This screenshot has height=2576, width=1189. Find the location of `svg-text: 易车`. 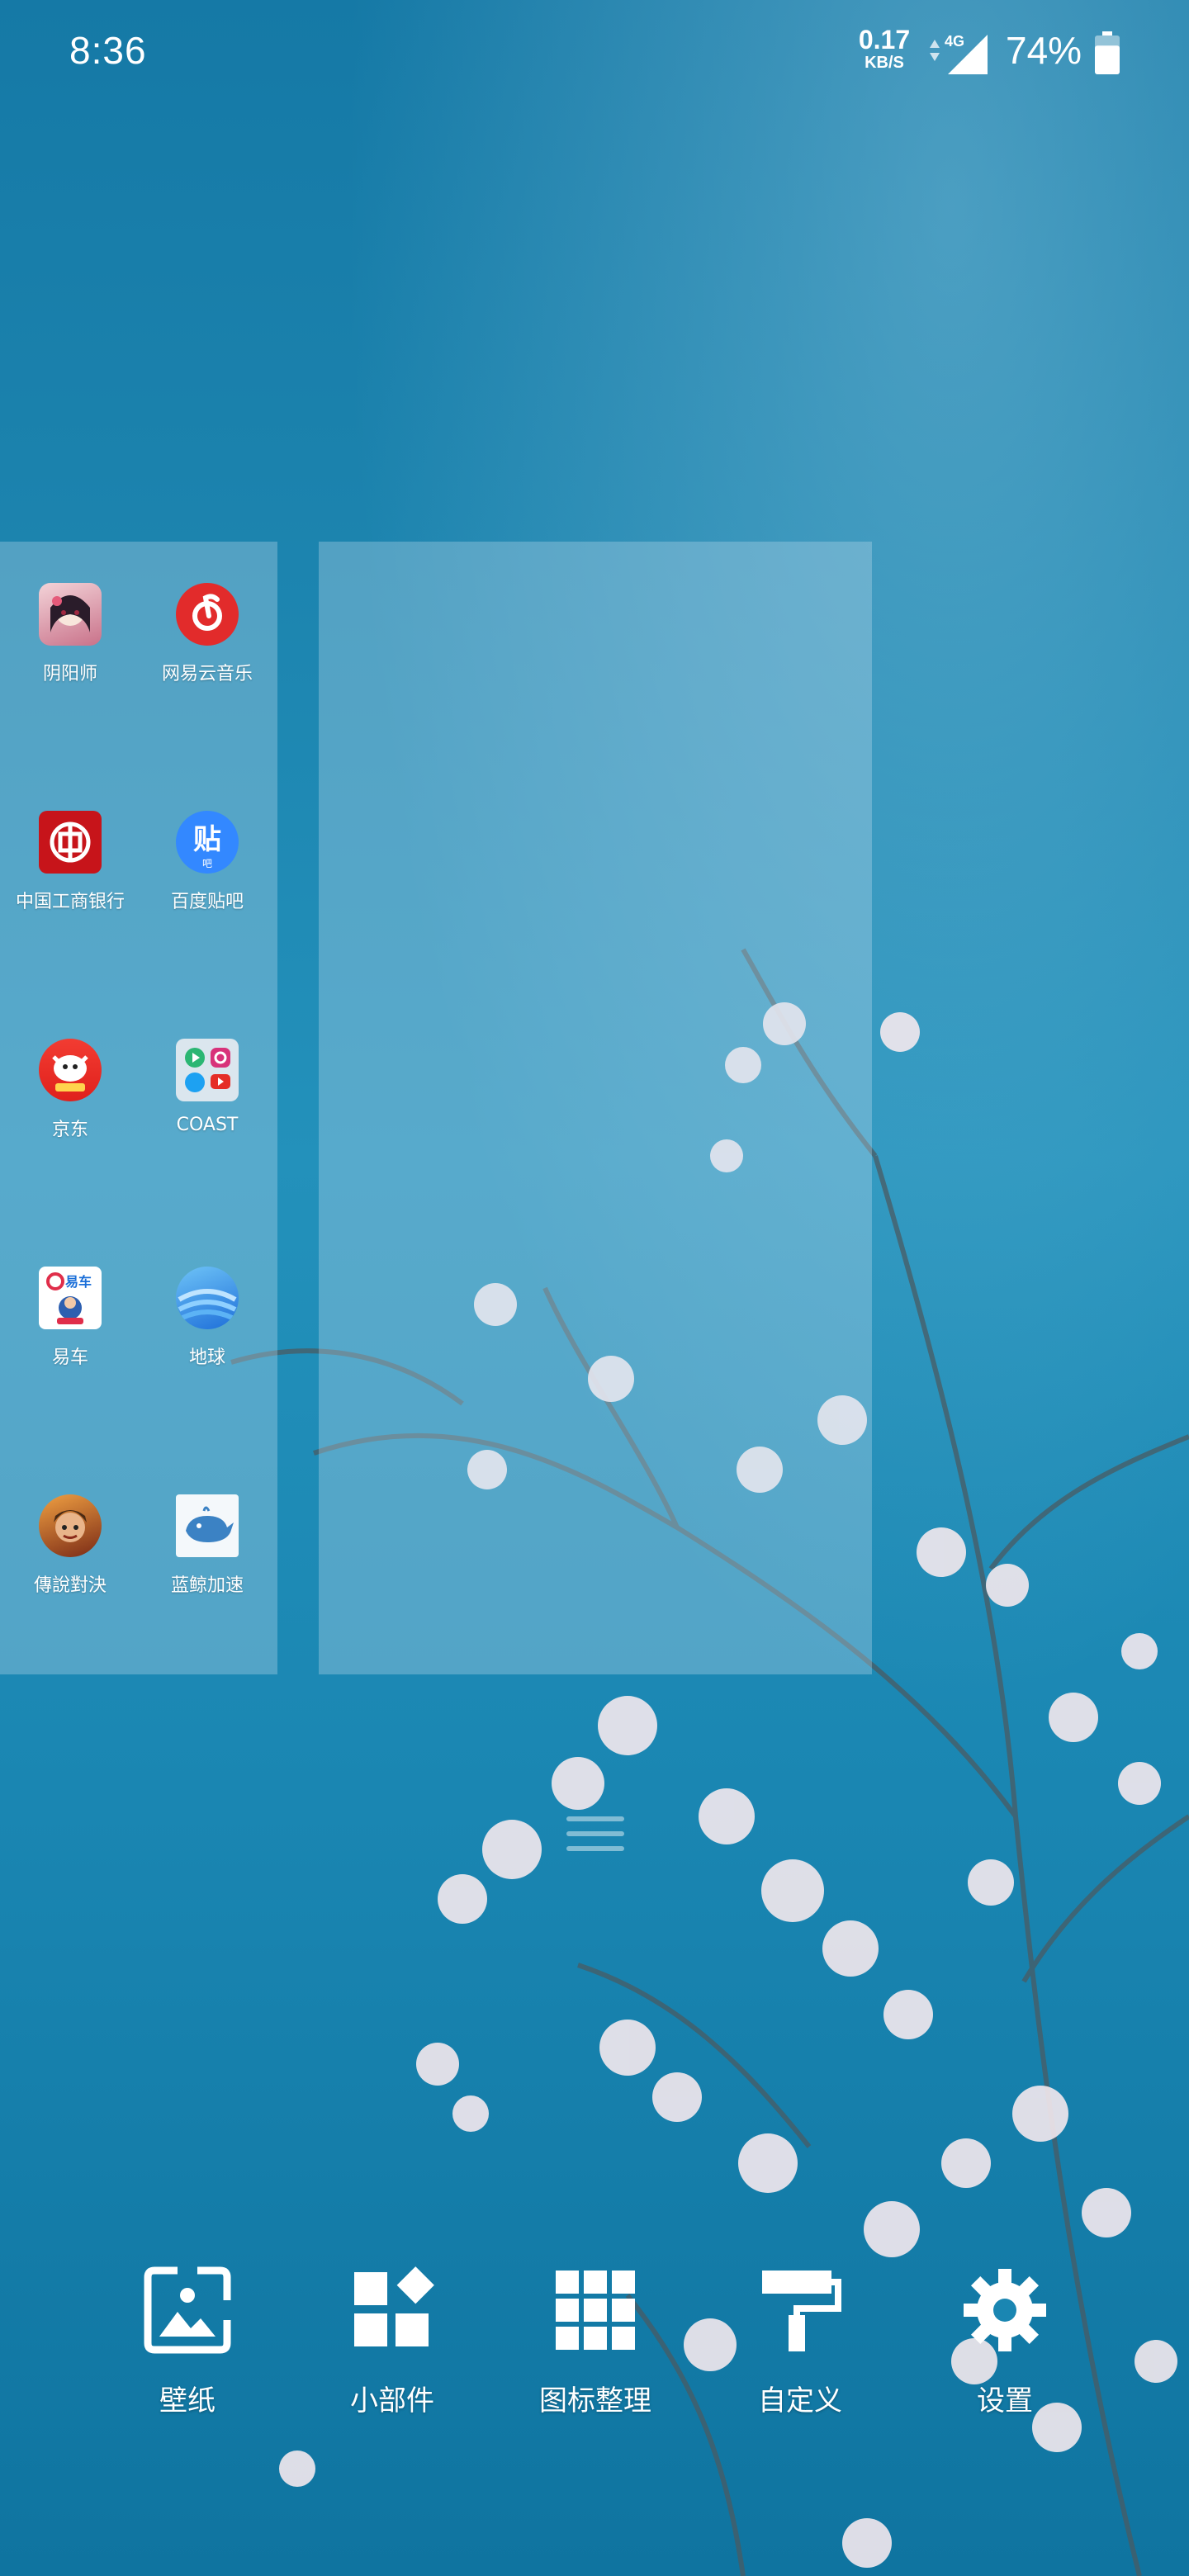

svg-text: 易车 is located at coordinates (78, 1282).